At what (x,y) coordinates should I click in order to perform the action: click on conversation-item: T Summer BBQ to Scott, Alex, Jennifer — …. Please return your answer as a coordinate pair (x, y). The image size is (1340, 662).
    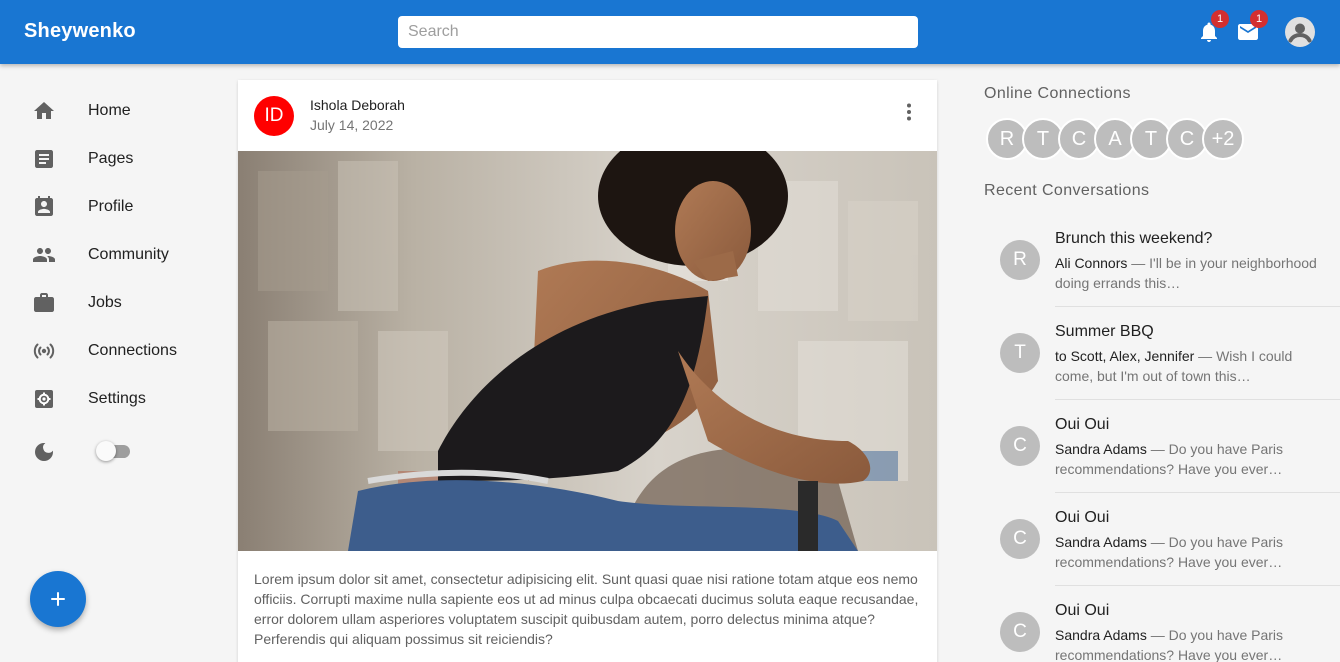
    Looking at the image, I should click on (1162, 369).